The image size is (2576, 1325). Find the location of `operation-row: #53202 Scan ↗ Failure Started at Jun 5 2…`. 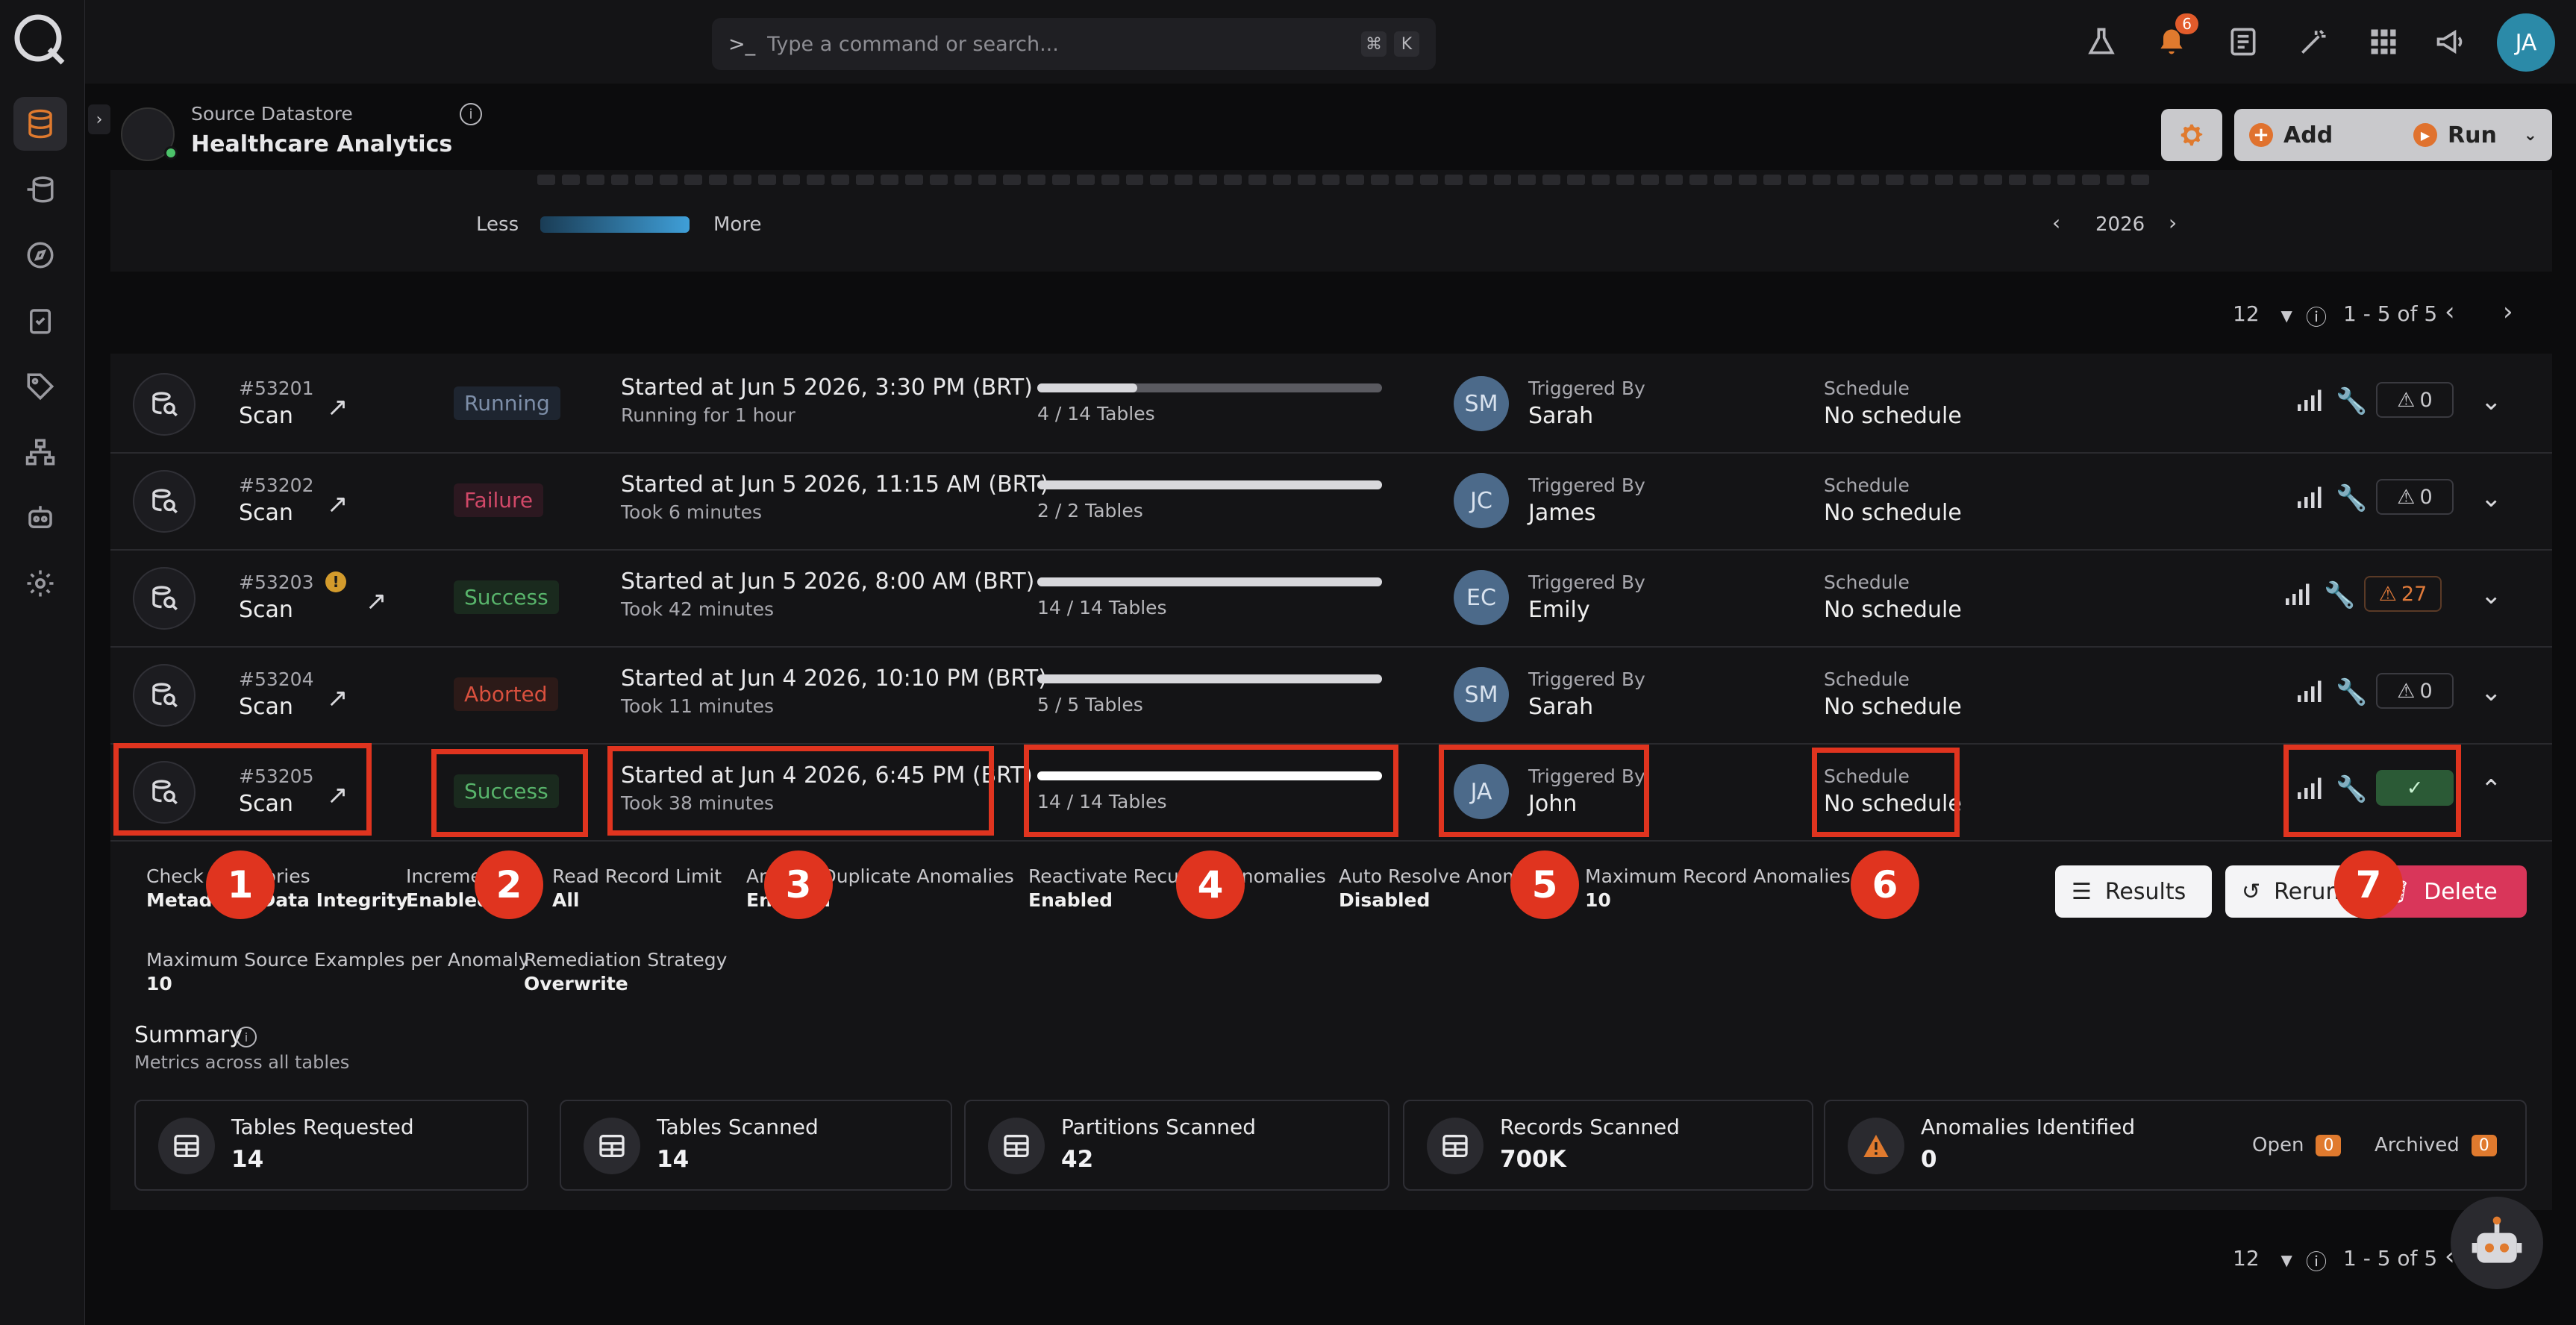

operation-row: #53202 Scan ↗ Failure Started at Jun 5 2… is located at coordinates (1331, 501).